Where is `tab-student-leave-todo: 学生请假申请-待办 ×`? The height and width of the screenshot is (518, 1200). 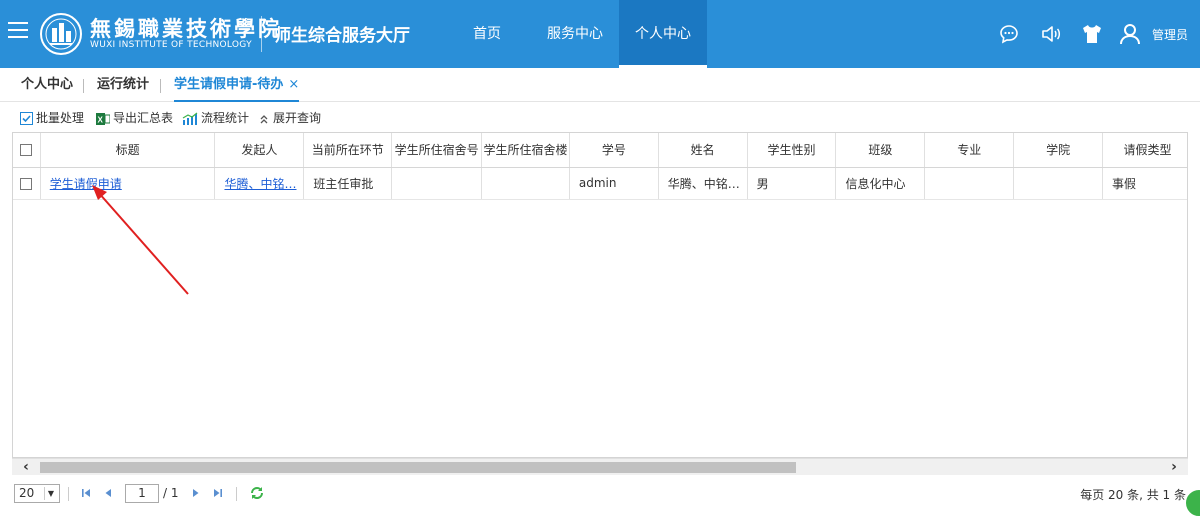
tab-student-leave-todo: 学生请假申请-待办 × is located at coordinates (237, 85).